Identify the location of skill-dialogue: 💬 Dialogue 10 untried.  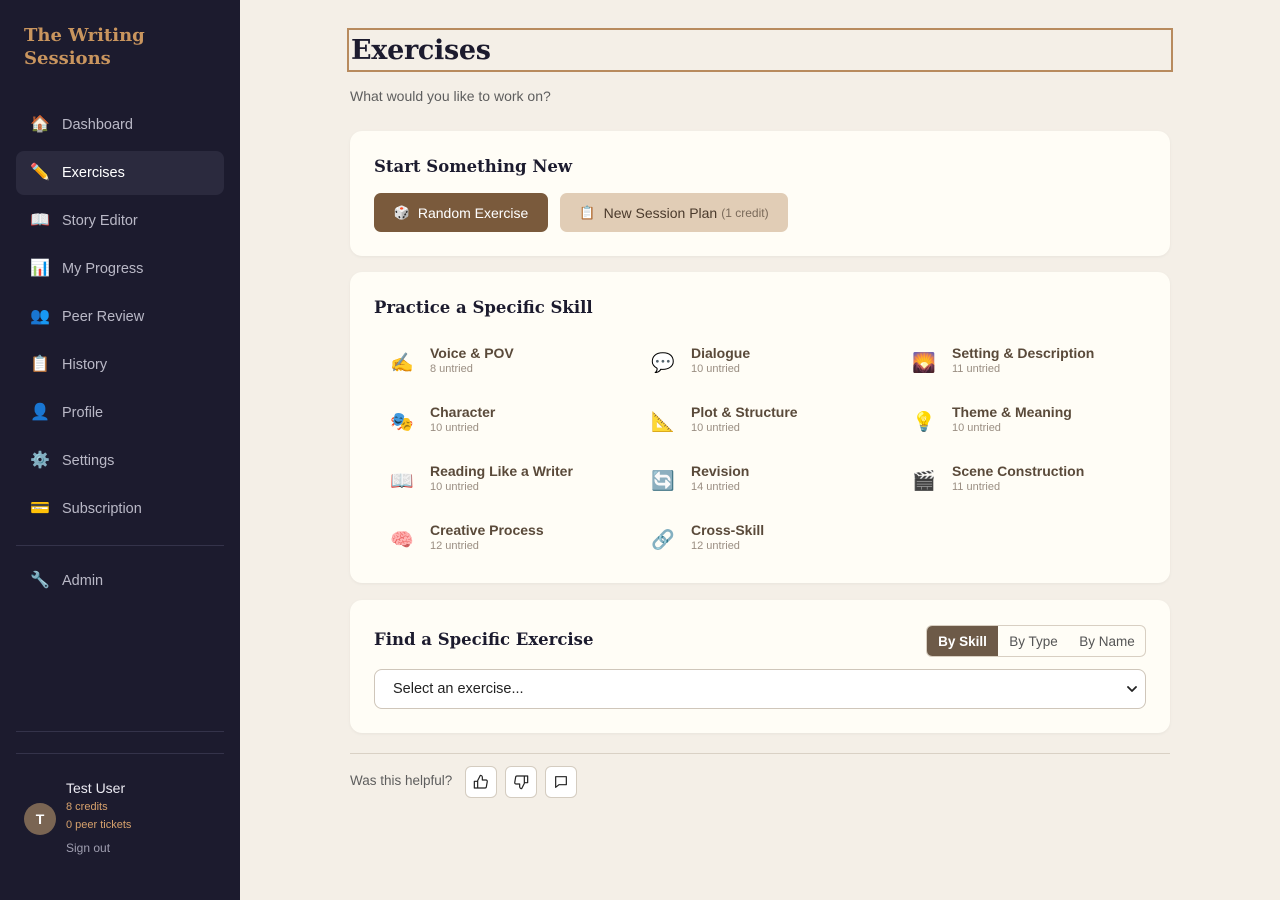
(755, 365).